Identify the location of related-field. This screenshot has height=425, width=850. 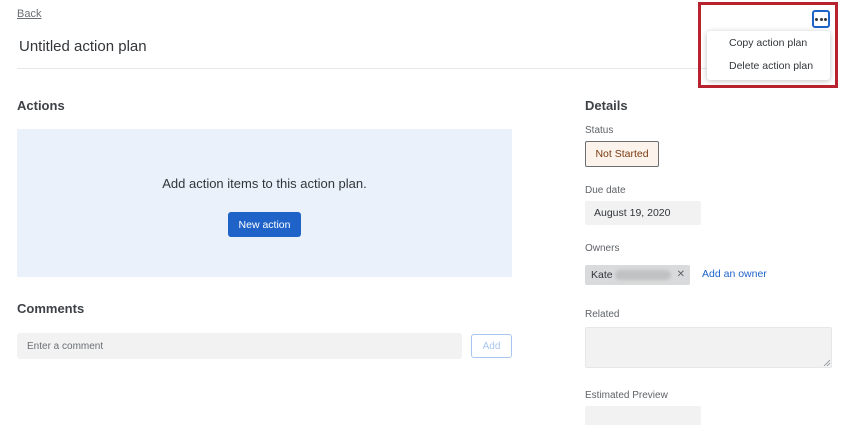
(708, 347).